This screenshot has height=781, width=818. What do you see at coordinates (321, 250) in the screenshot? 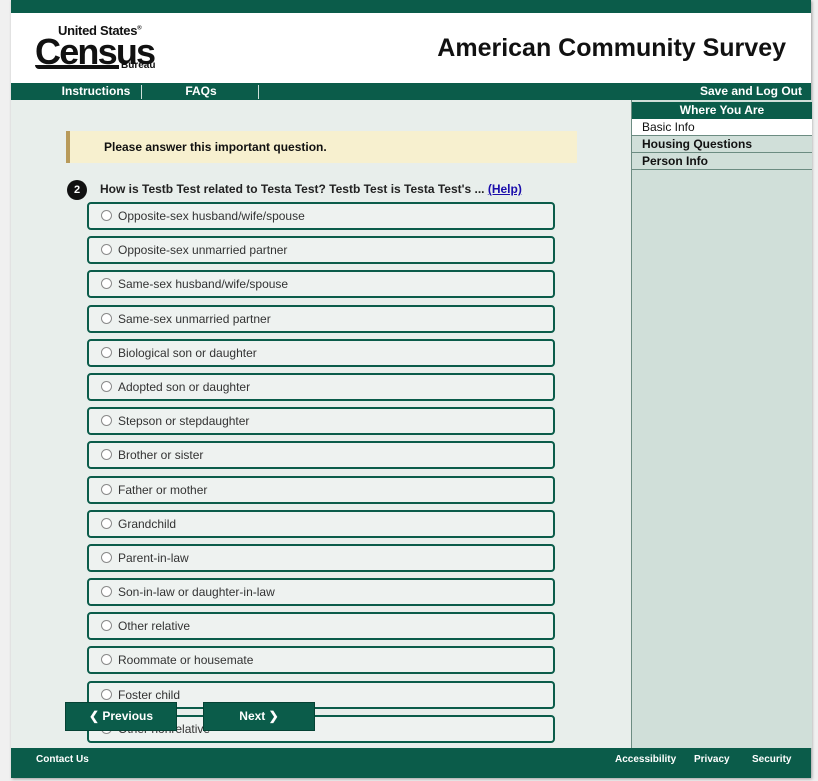
I see `relationship-option: Opposite-sex unmarried partner` at bounding box center [321, 250].